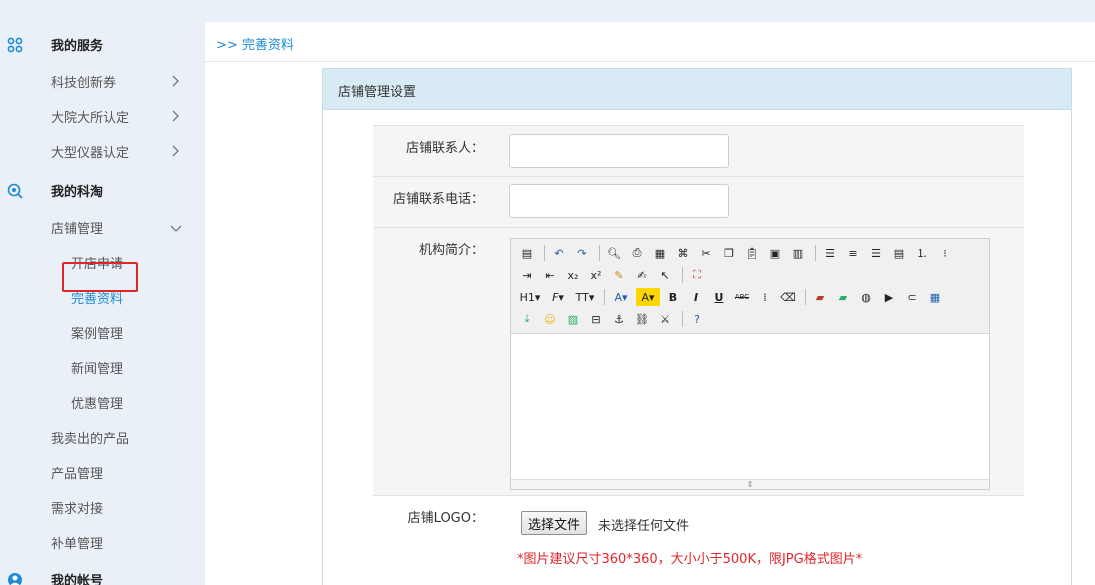 Image resolution: width=1095 pixels, height=585 pixels. I want to click on section-my-services: 我的服务, so click(102, 44).